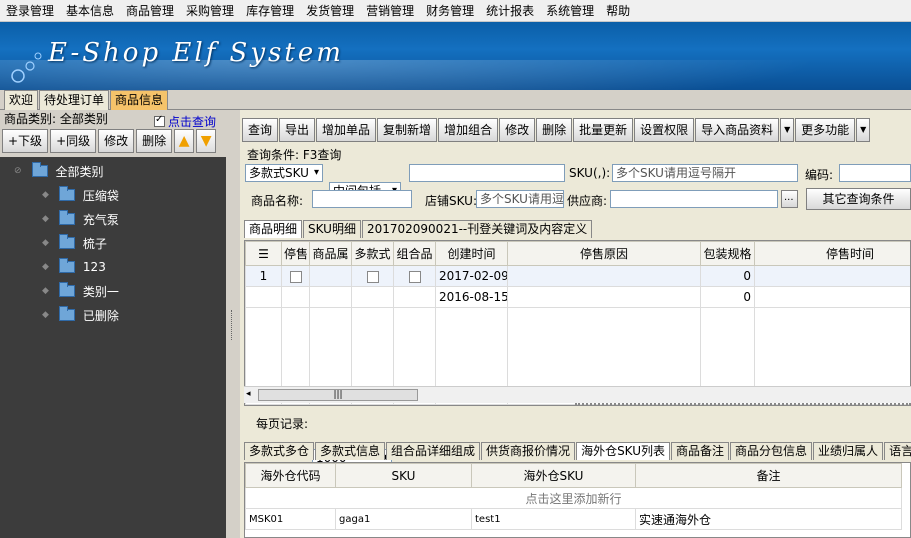 Image resolution: width=911 pixels, height=538 pixels. Describe the element at coordinates (603, 130) in the screenshot. I see `batch-update-button: 批量更新` at that location.